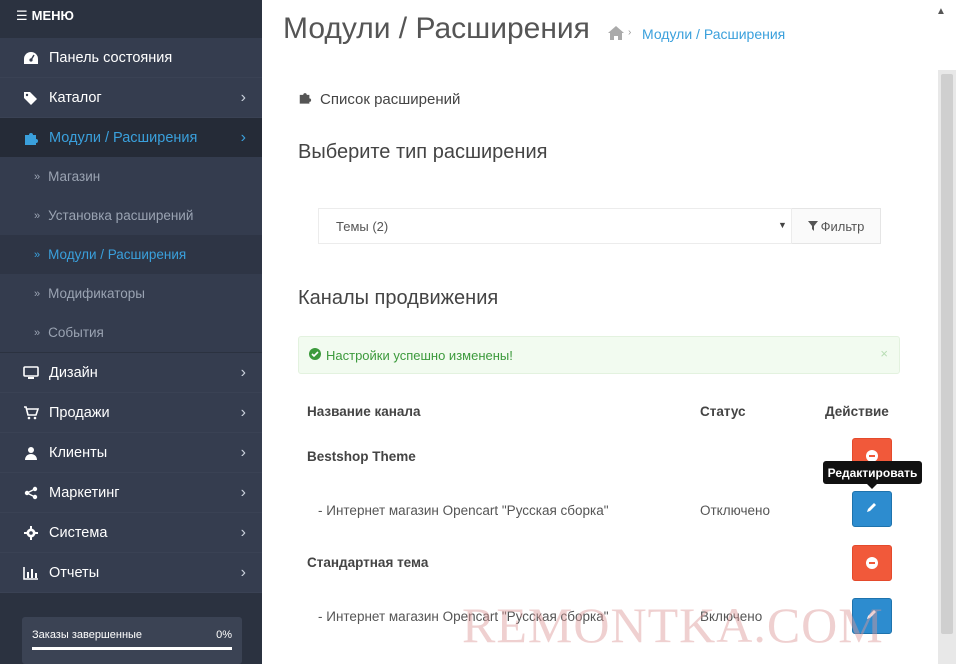 The width and height of the screenshot is (956, 664). I want to click on sidebar-item-label: Маркетинг, so click(84, 492).